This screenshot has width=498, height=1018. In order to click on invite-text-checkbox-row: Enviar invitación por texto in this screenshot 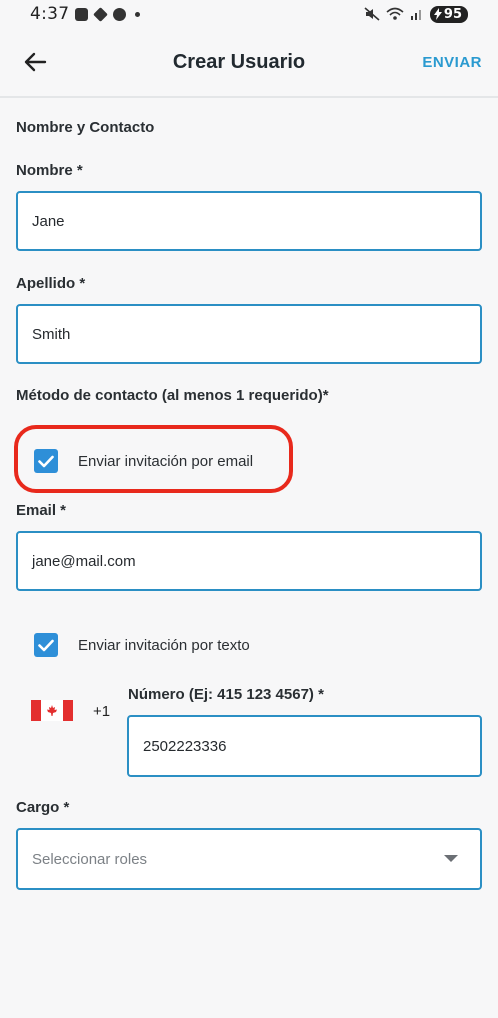, I will do `click(142, 645)`.